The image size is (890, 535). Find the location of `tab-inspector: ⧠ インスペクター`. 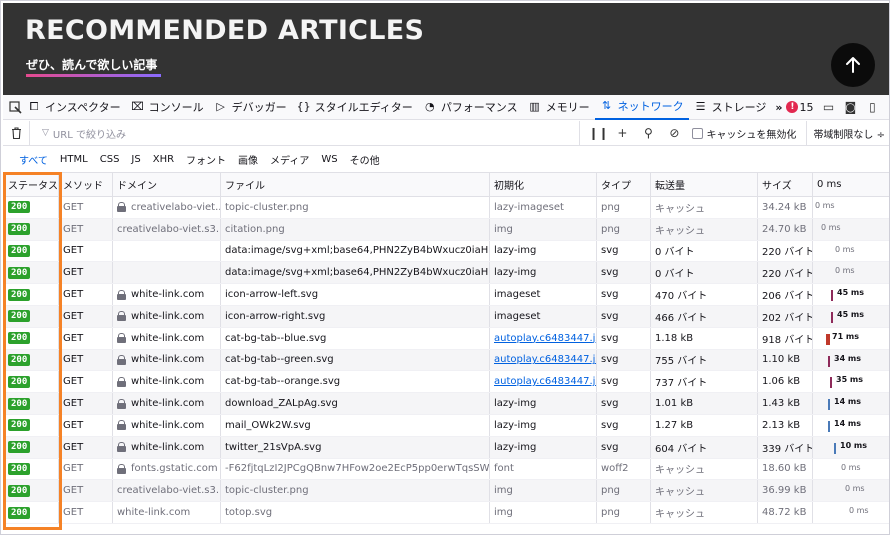

tab-inspector: ⧠ インスペクター is located at coordinates (74, 107).